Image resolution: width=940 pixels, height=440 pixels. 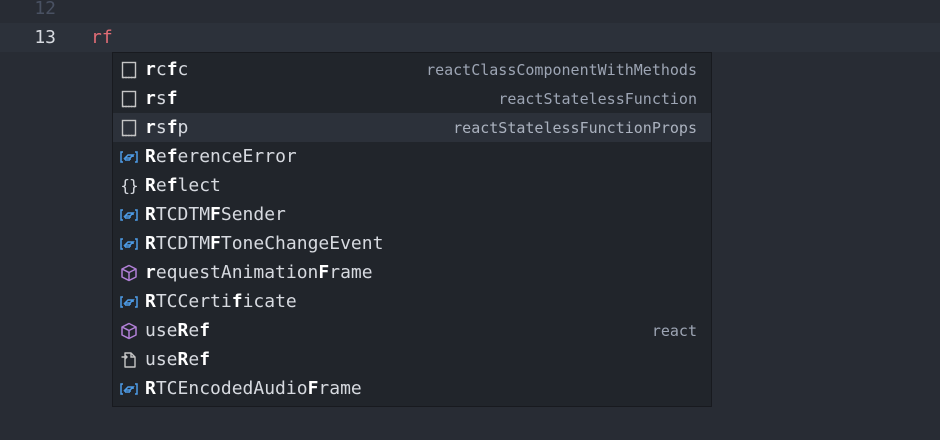 I want to click on label-text: i, so click(x=226, y=301).